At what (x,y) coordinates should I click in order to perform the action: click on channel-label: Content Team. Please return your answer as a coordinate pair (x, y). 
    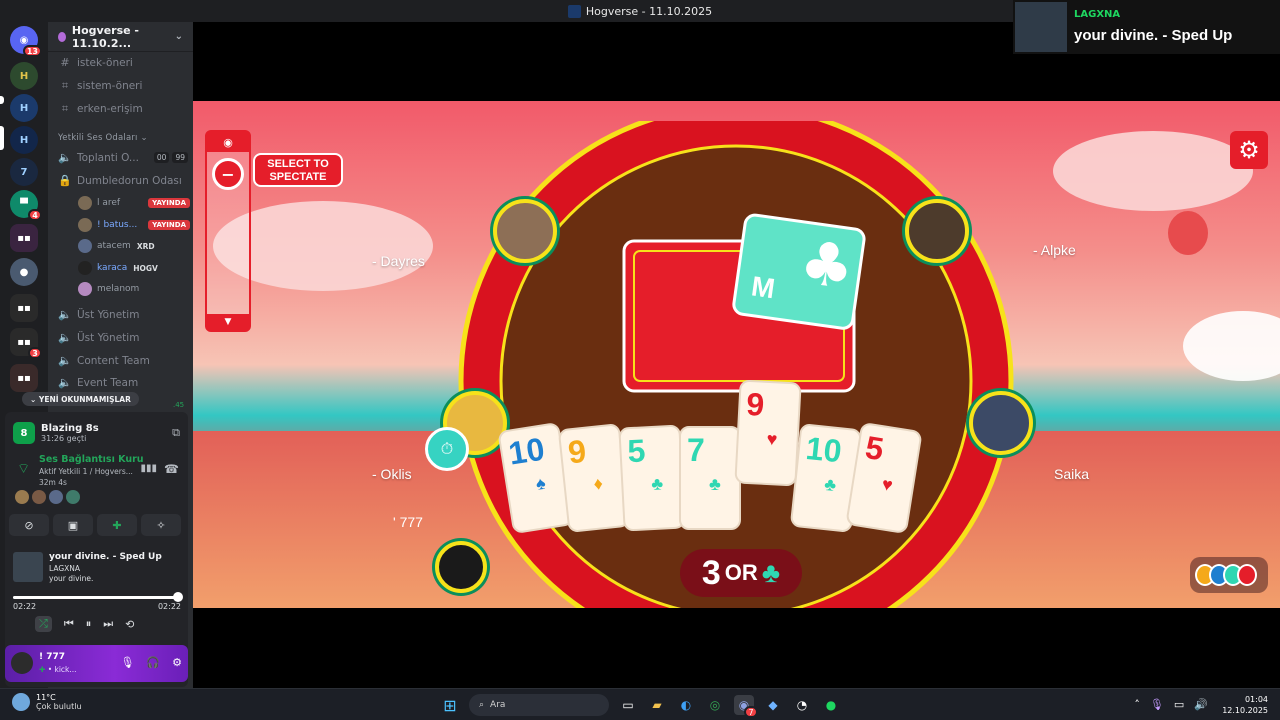
    Looking at the image, I should click on (113, 360).